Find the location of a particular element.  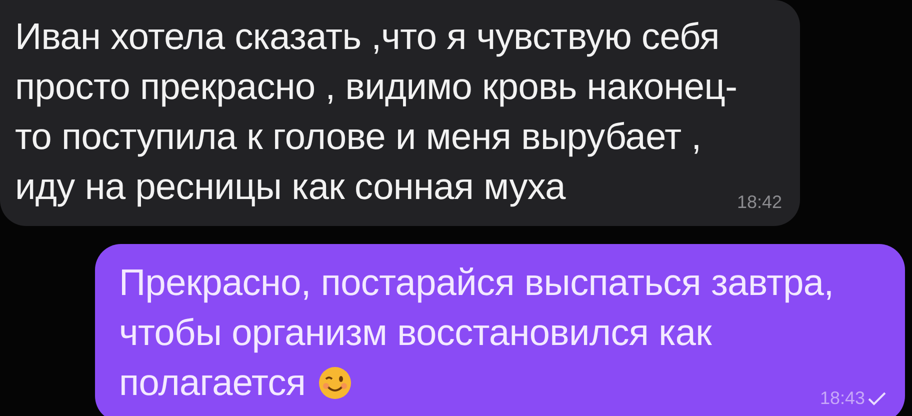

message-text: полагается is located at coordinates (212, 383).